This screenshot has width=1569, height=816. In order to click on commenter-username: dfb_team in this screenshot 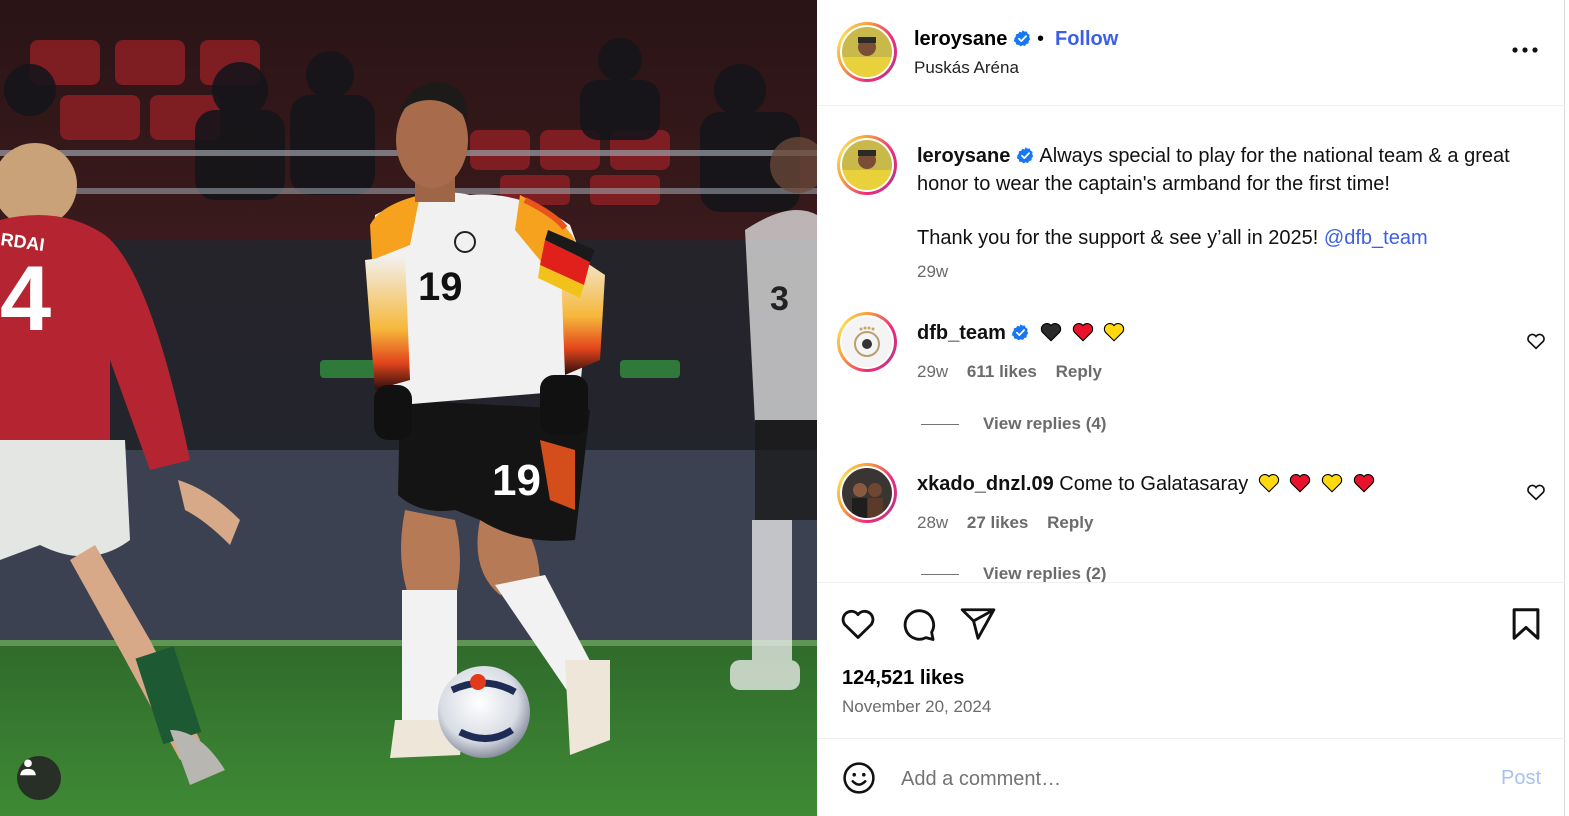, I will do `click(961, 333)`.